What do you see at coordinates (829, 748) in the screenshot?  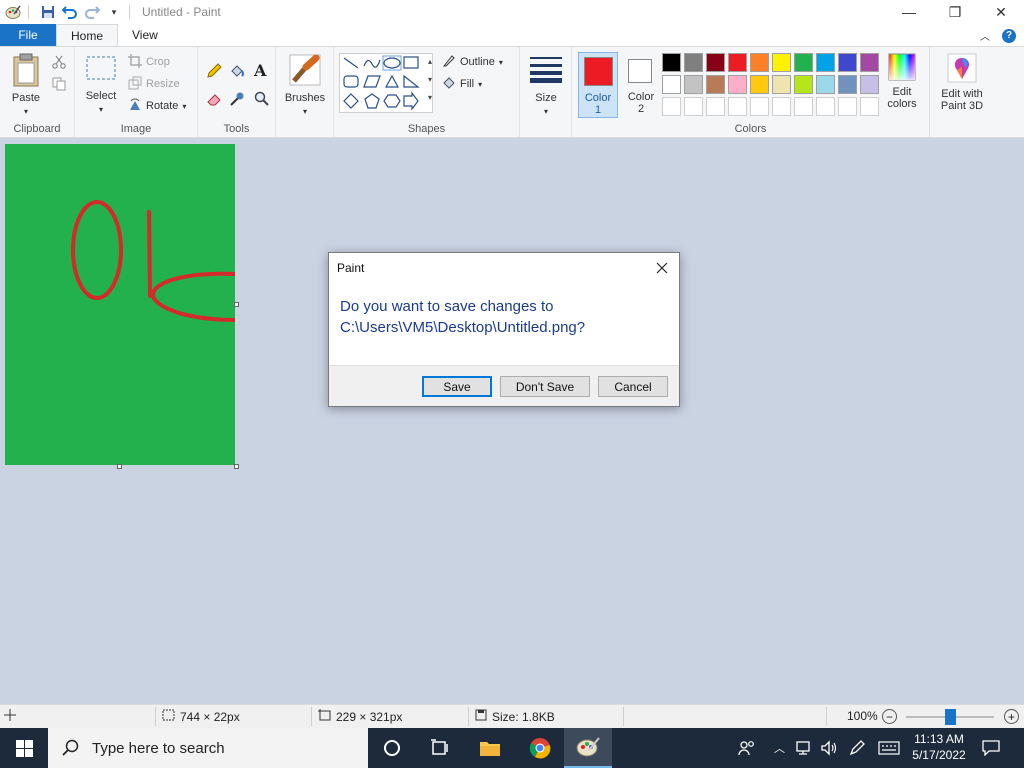 I see `volume-icon` at bounding box center [829, 748].